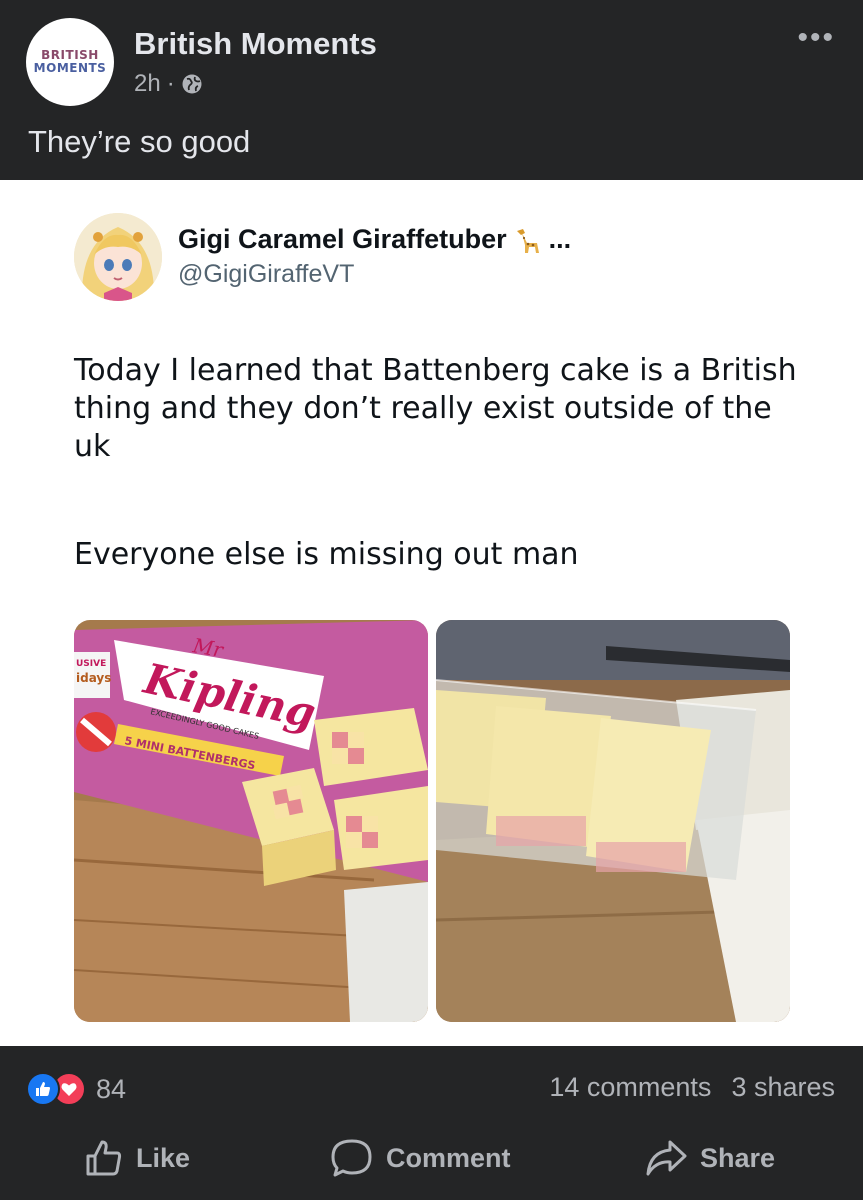 This screenshot has height=1200, width=863. Describe the element at coordinates (816, 38) in the screenshot. I see `more-options-button: •••` at that location.